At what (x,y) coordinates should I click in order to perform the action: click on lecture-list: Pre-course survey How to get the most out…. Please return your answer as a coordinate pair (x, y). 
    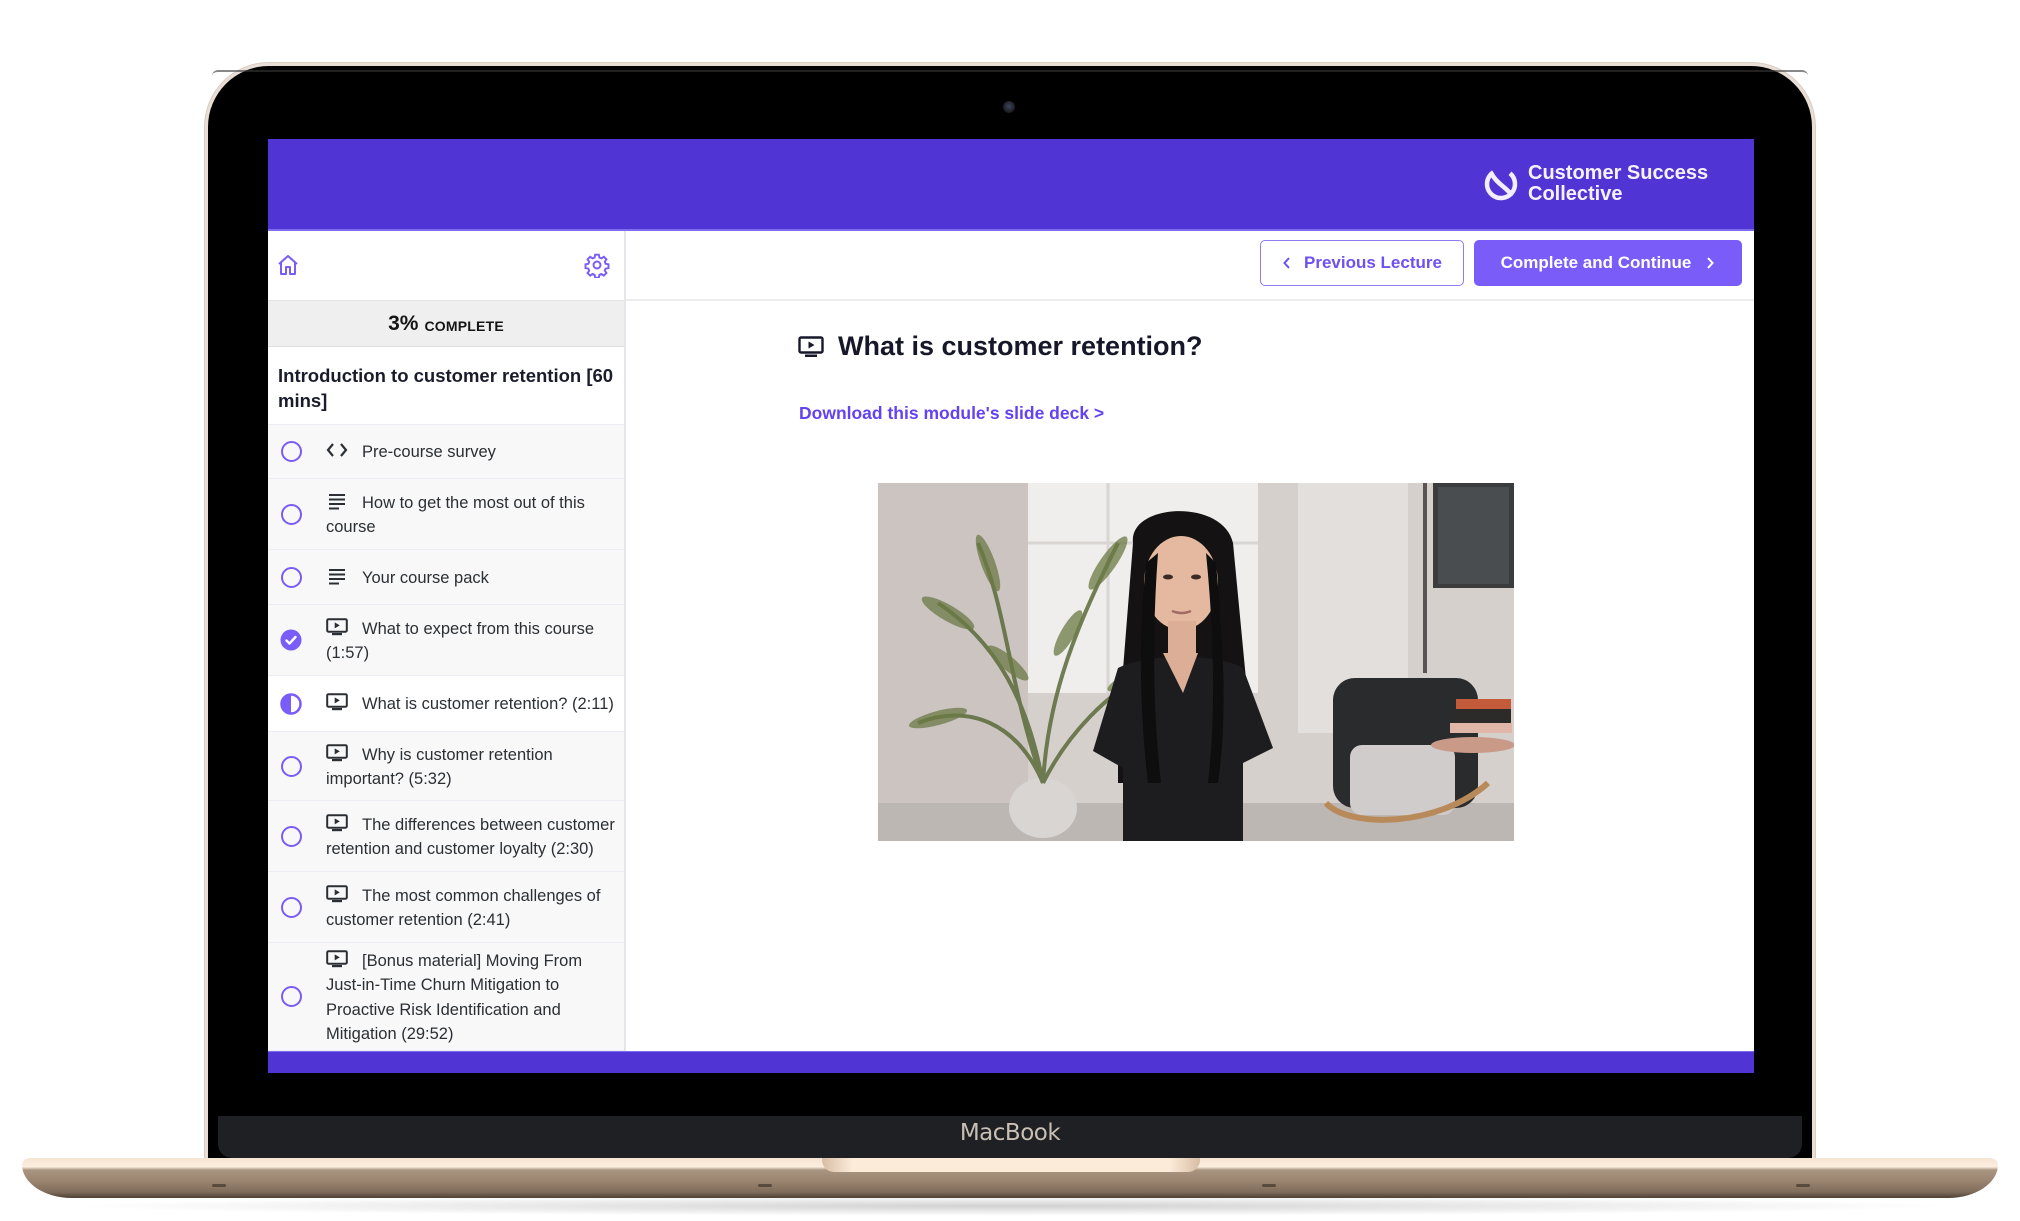
    Looking at the image, I should click on (446, 738).